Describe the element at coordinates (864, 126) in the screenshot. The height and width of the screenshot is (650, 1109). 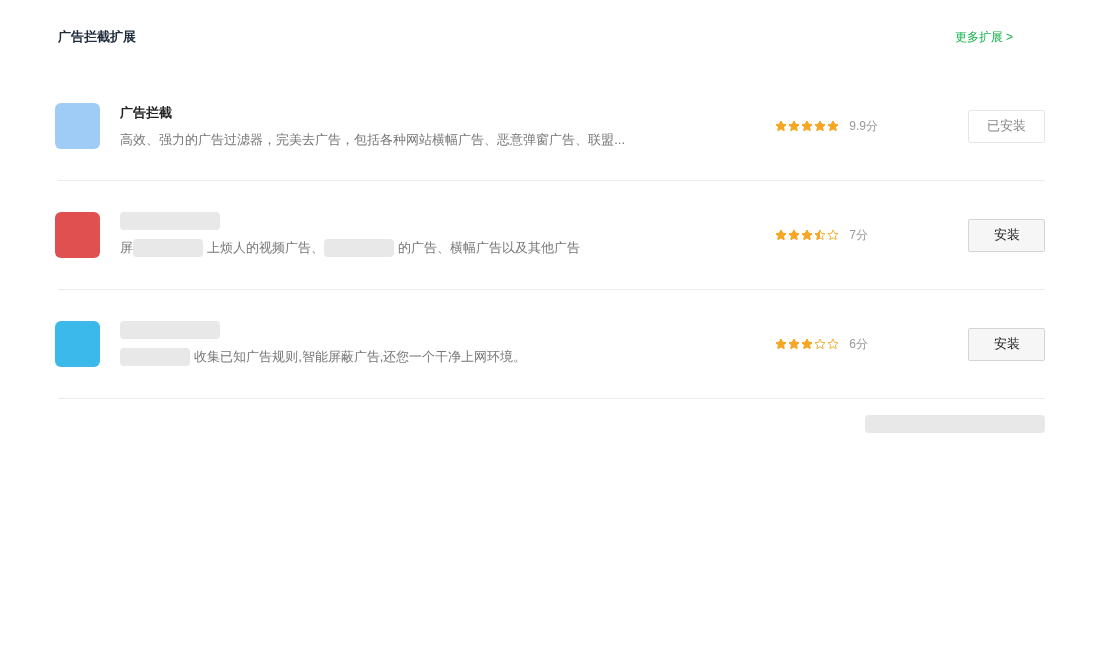
I see `rating-score: 9.9分` at that location.